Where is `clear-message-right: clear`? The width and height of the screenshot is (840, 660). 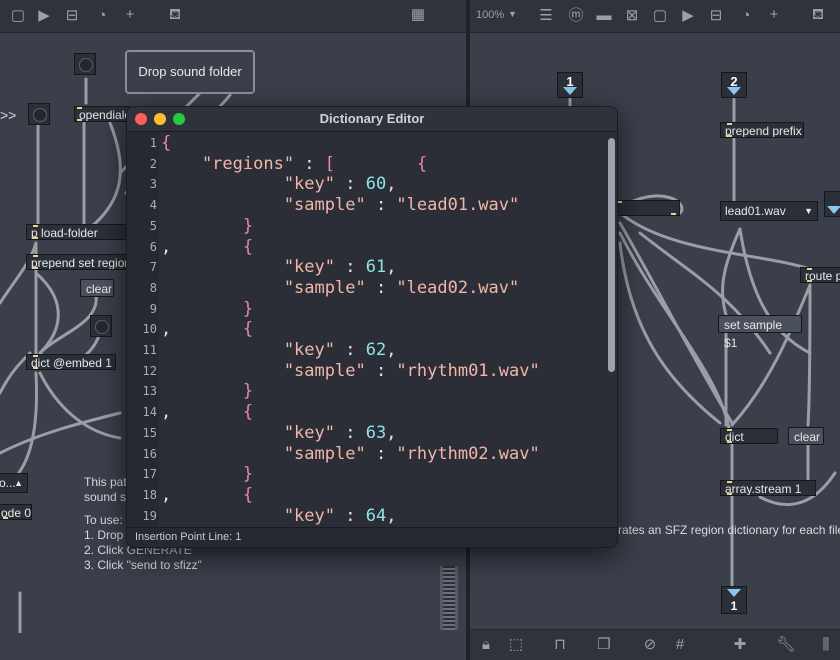
clear-message-right: clear is located at coordinates (806, 436).